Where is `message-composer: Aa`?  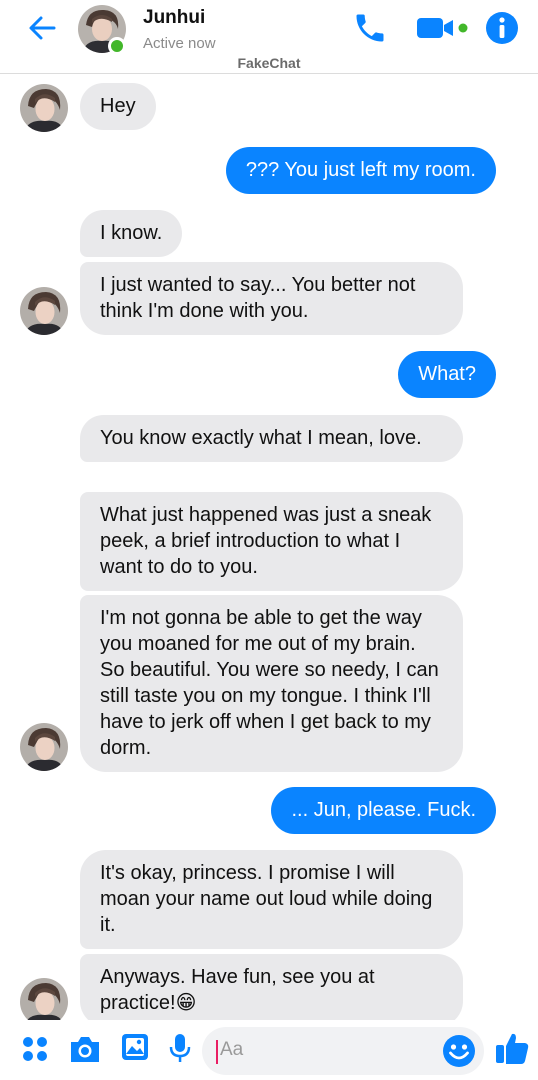 message-composer: Aa is located at coordinates (269, 1050).